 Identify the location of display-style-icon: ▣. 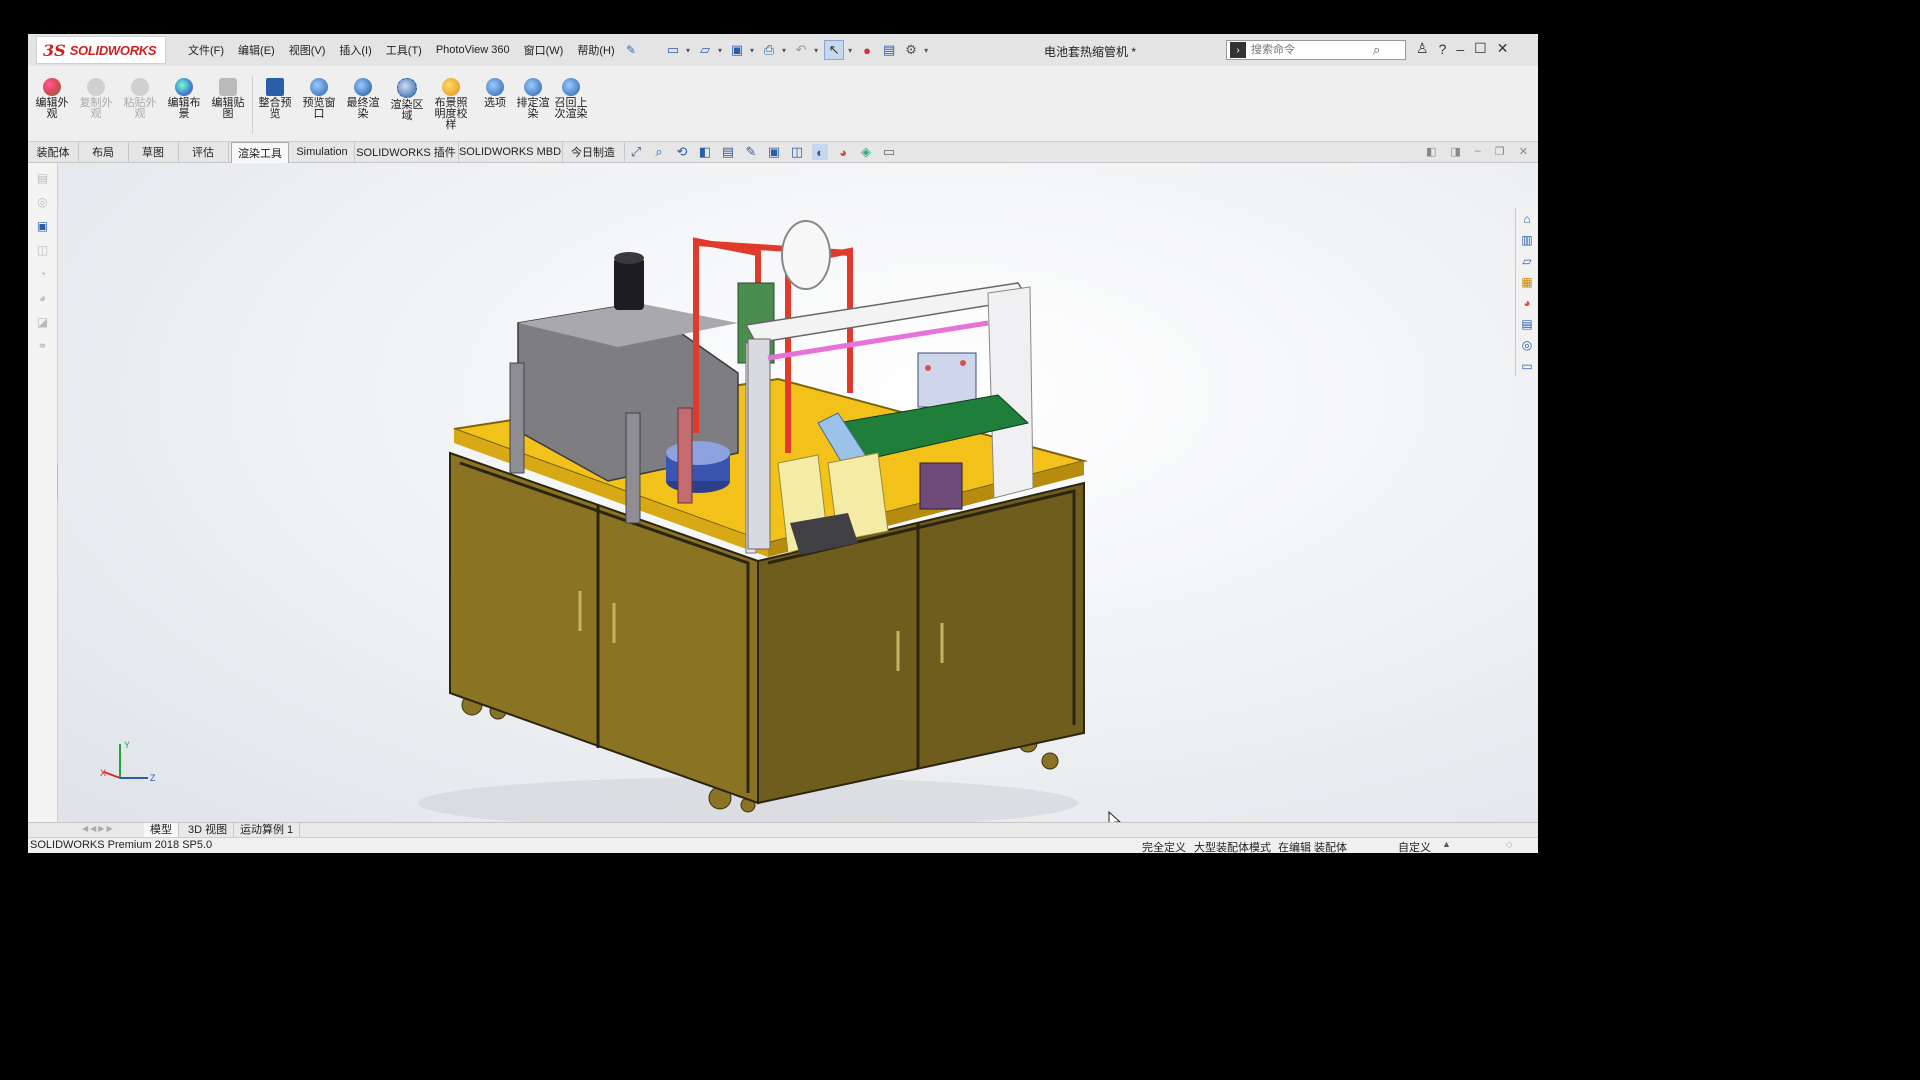
(774, 152).